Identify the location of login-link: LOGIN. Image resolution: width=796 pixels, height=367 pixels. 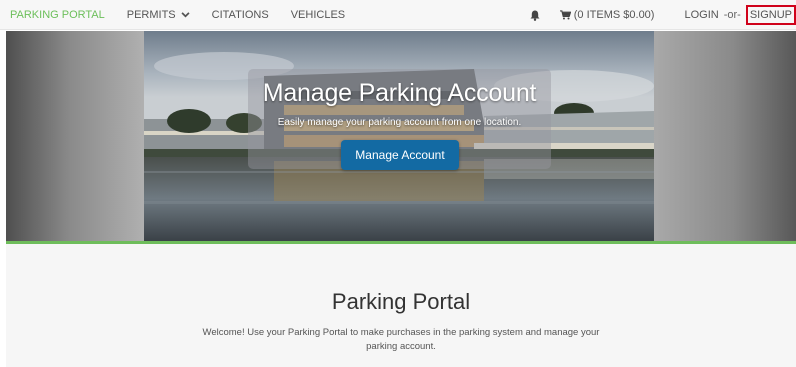
(701, 15).